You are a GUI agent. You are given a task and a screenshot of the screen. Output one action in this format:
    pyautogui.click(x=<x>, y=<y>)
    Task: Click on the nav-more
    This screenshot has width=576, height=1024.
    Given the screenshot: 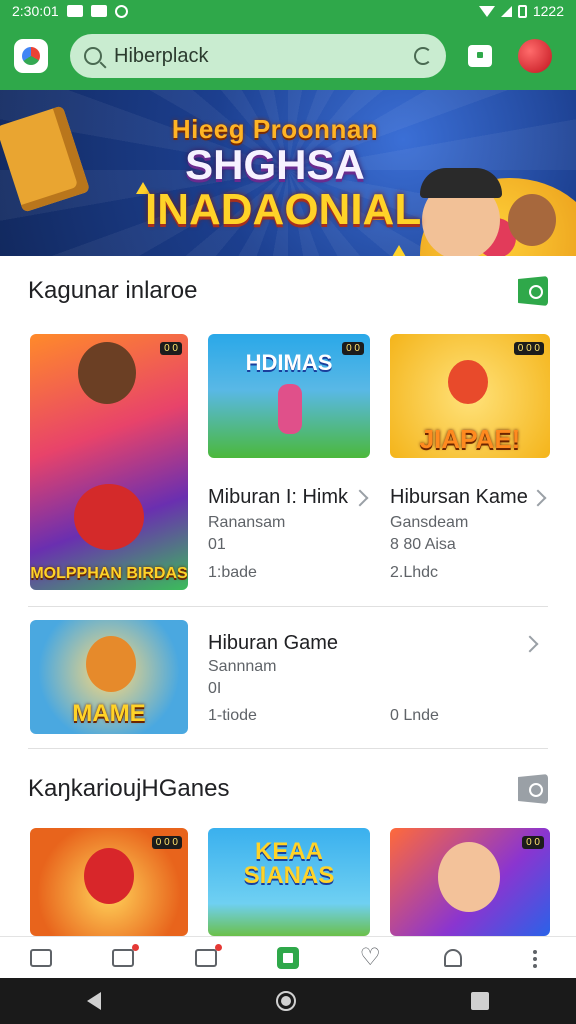 What is the action you would take?
    pyautogui.click(x=535, y=958)
    